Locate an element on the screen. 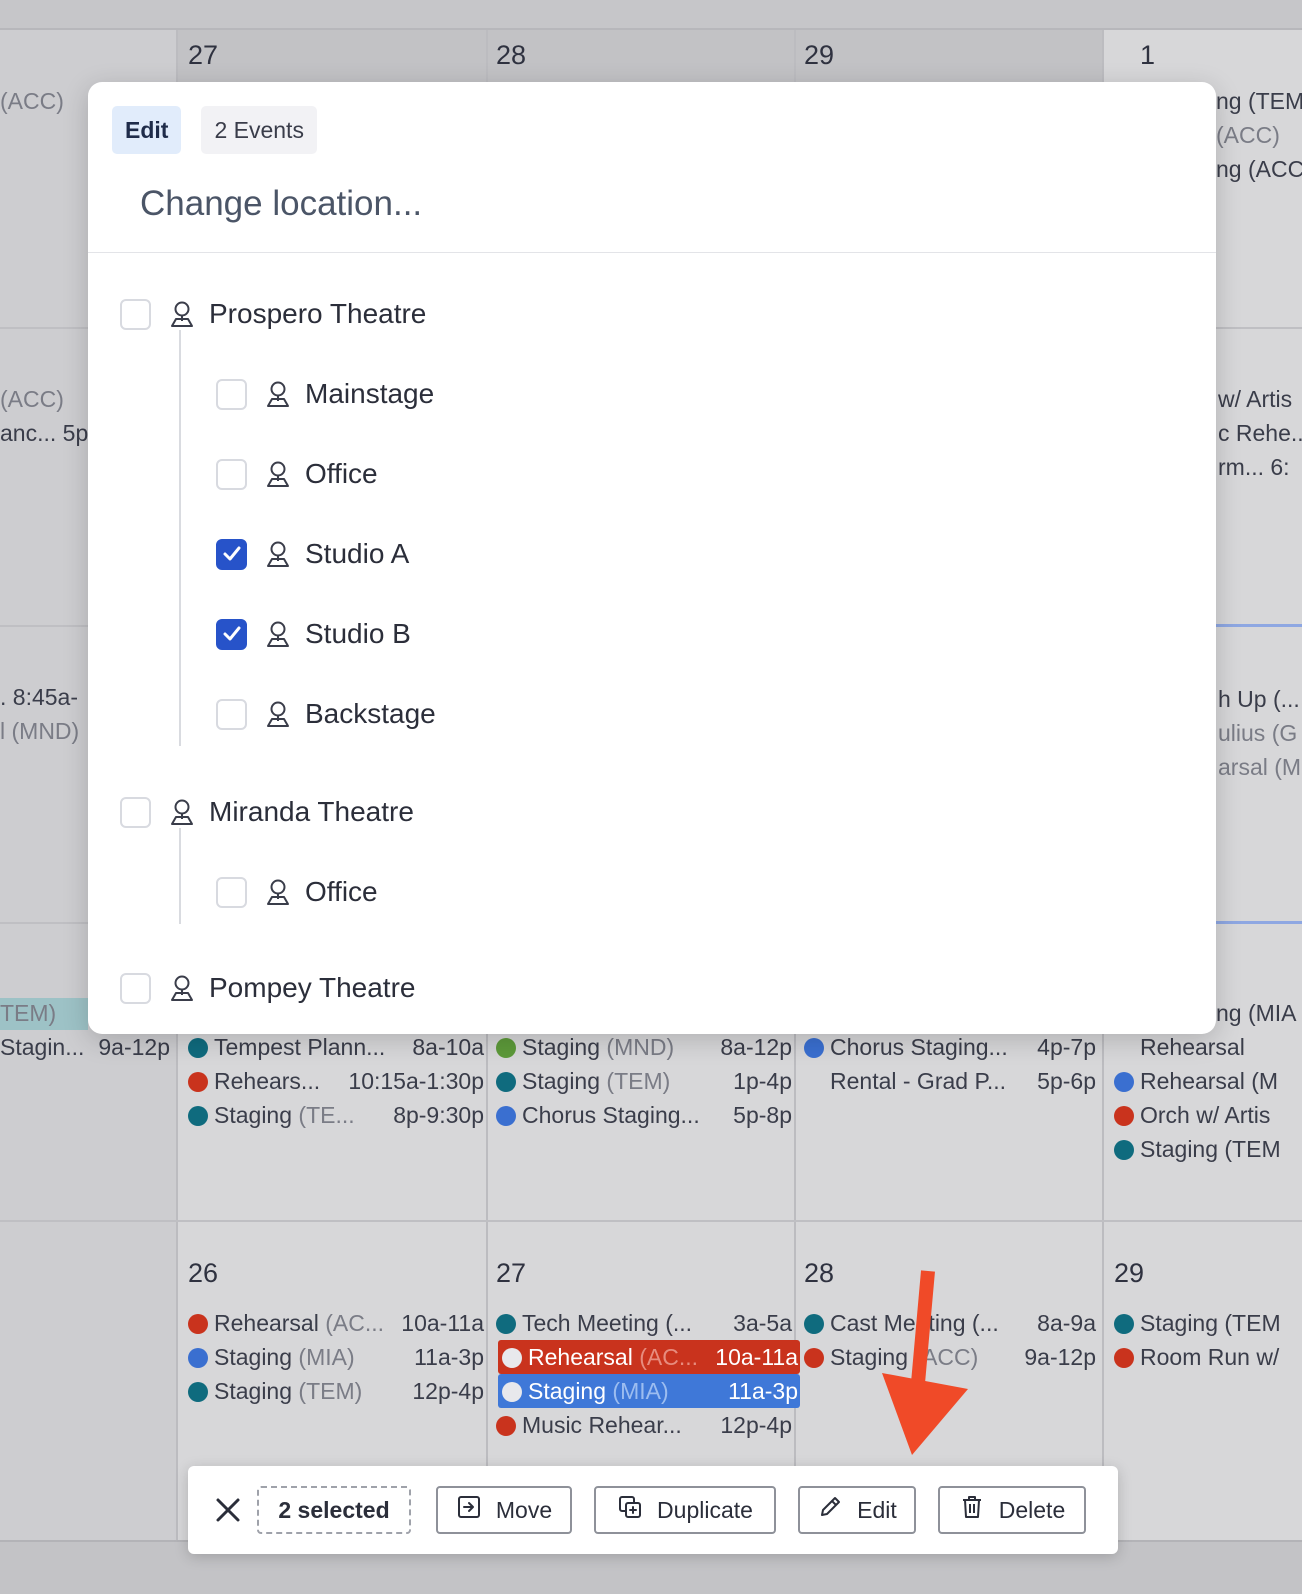 The width and height of the screenshot is (1302, 1594). duplicate-icon is located at coordinates (630, 1510).